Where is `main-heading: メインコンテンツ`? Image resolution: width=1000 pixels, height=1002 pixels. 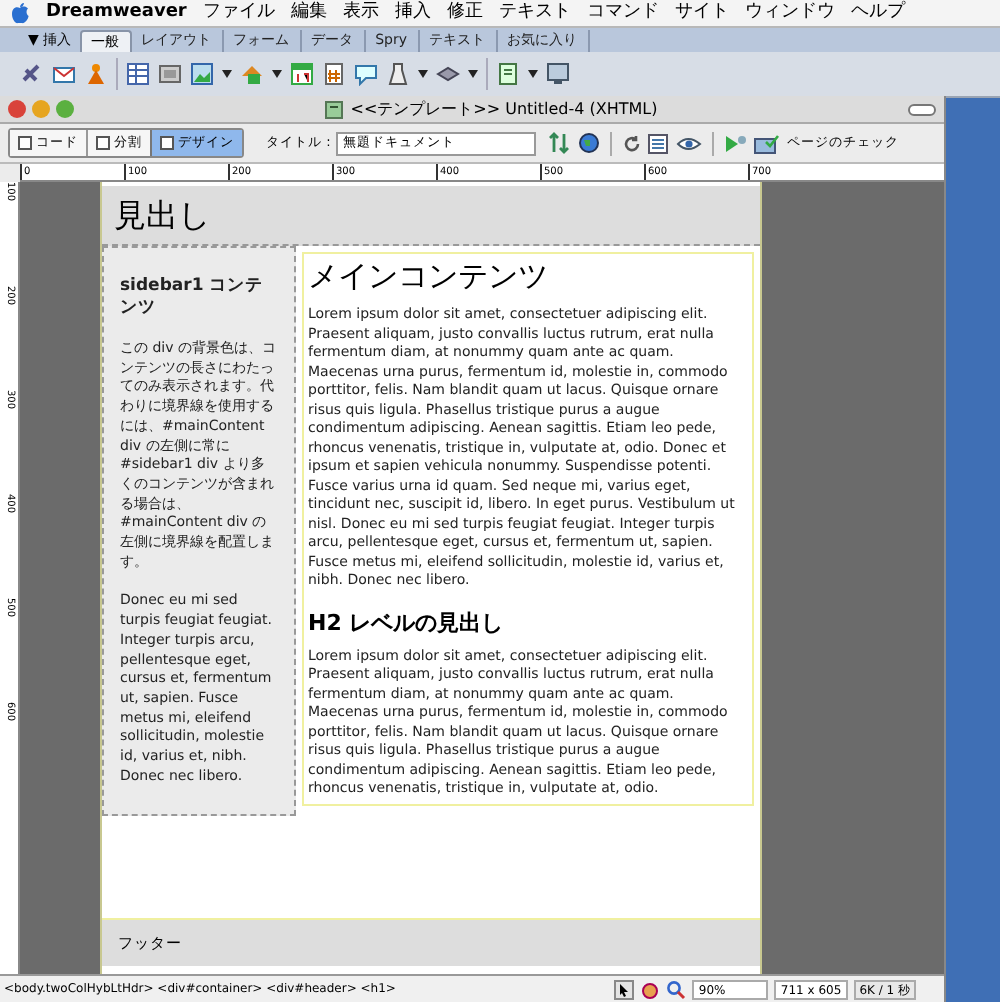
main-heading: メインコンテンツ is located at coordinates (429, 276).